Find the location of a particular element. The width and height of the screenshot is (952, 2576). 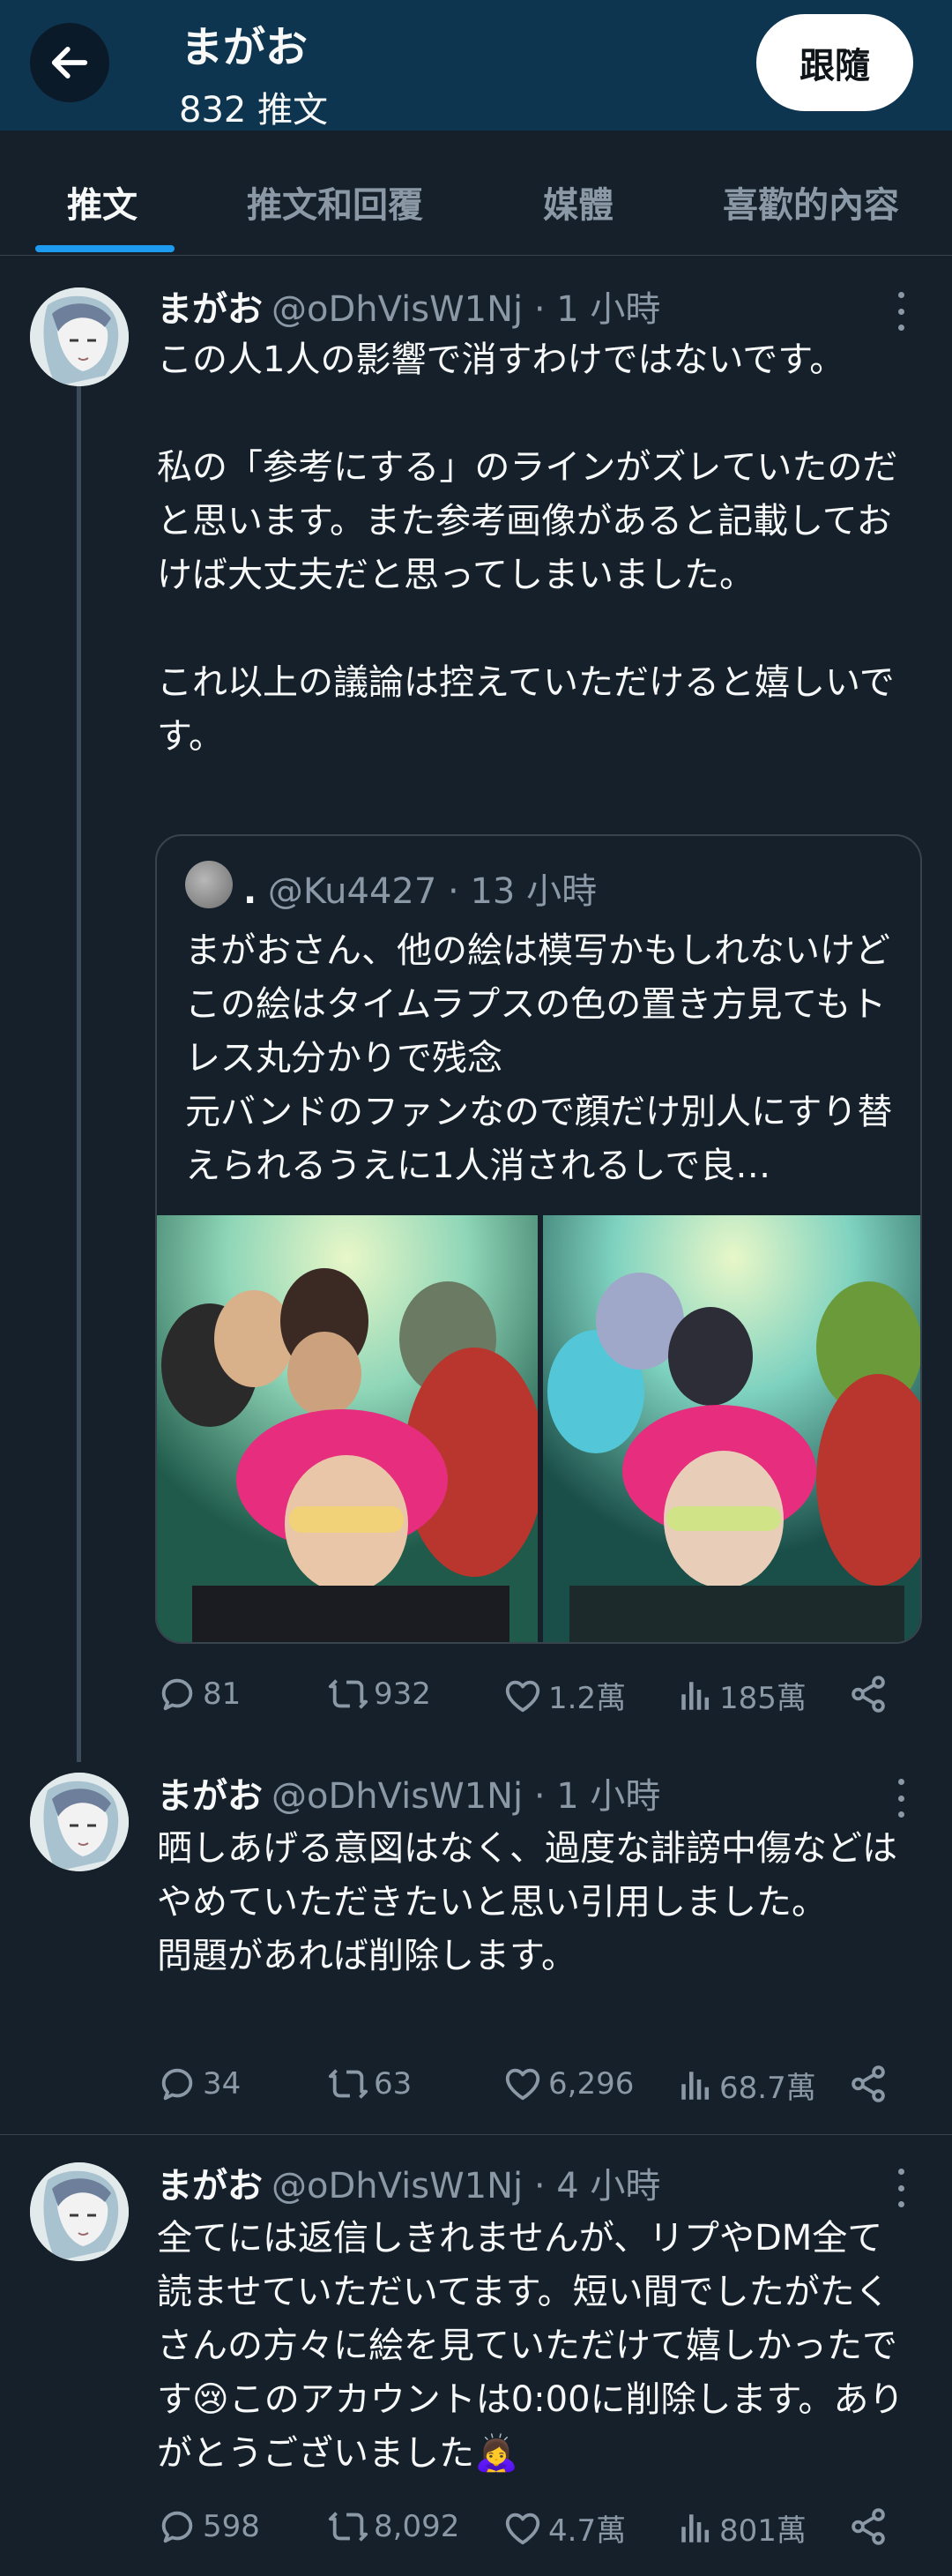

reply-count: 598 is located at coordinates (231, 2526).